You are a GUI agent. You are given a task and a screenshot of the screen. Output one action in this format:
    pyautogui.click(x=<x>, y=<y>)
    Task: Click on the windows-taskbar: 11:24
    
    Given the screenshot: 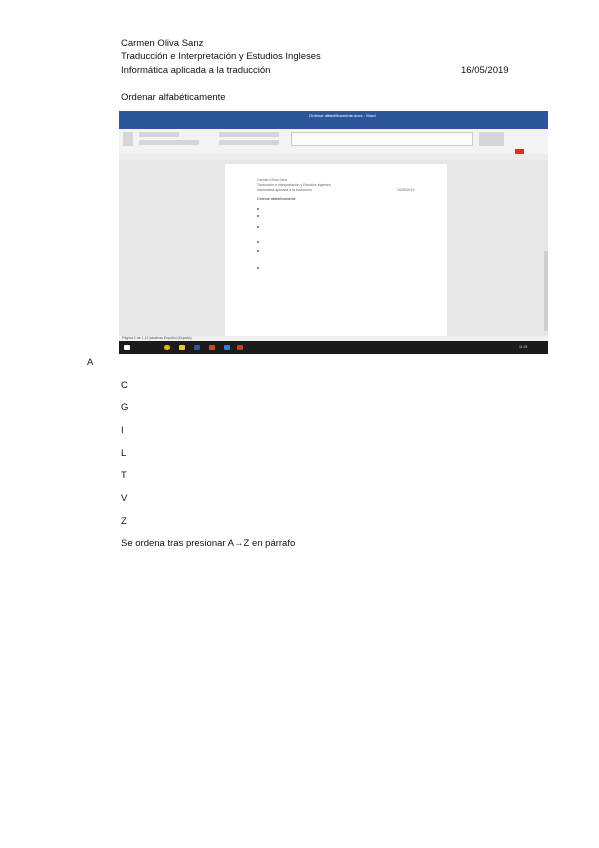 What is the action you would take?
    pyautogui.click(x=333, y=347)
    